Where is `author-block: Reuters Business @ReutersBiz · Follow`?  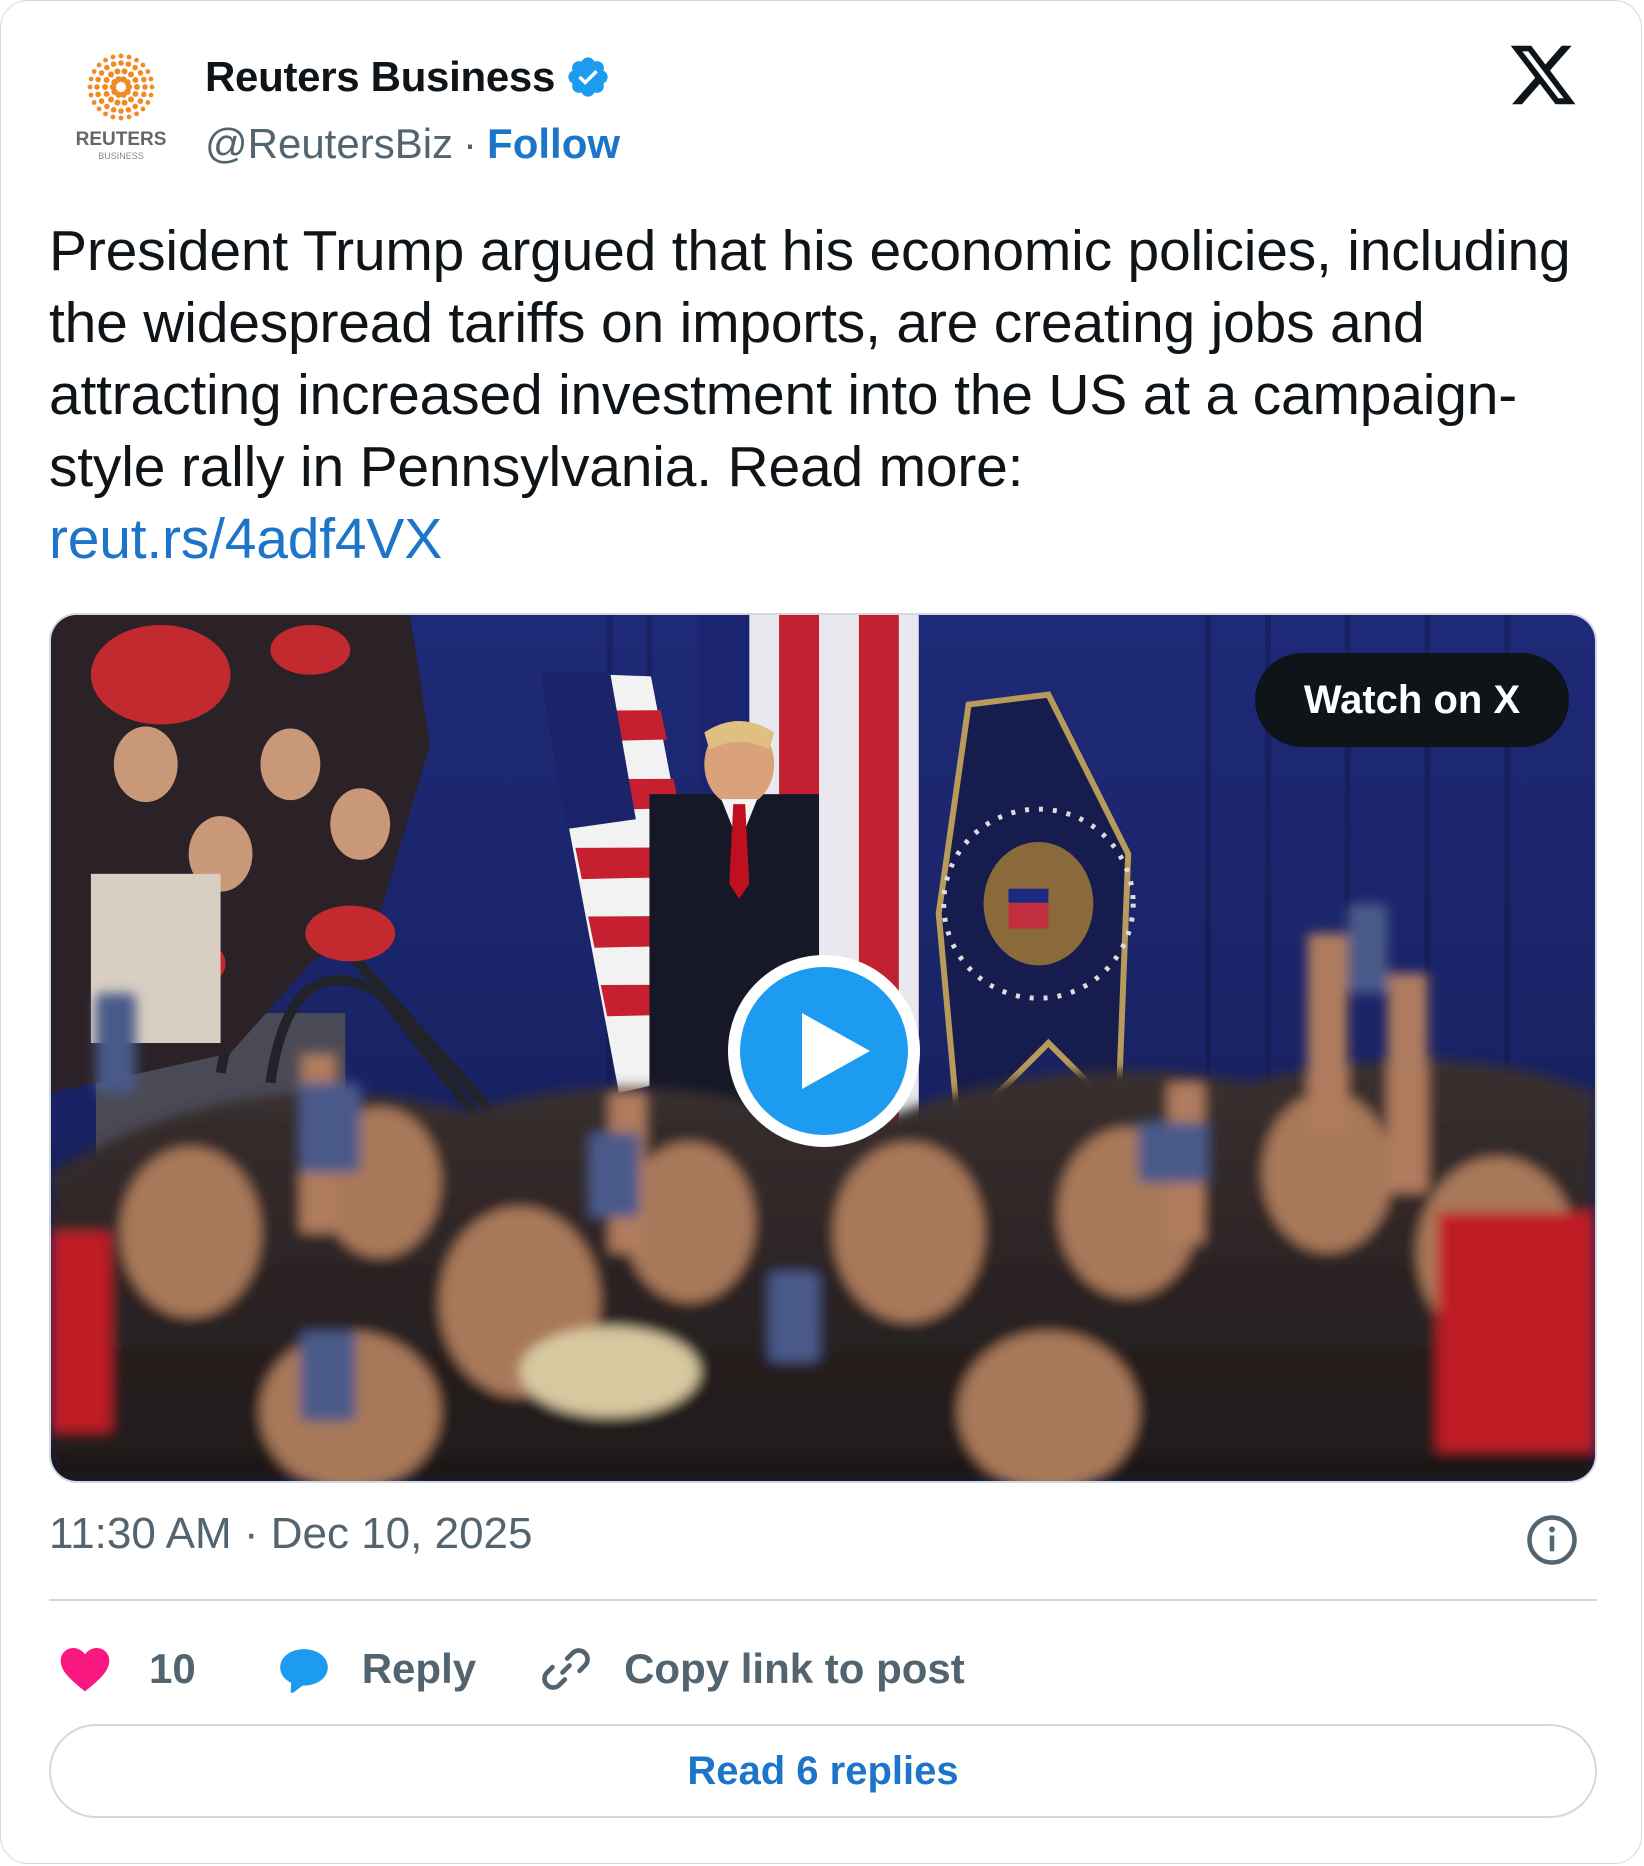
author-block: Reuters Business @ReutersBiz · Follow is located at coordinates (412, 114).